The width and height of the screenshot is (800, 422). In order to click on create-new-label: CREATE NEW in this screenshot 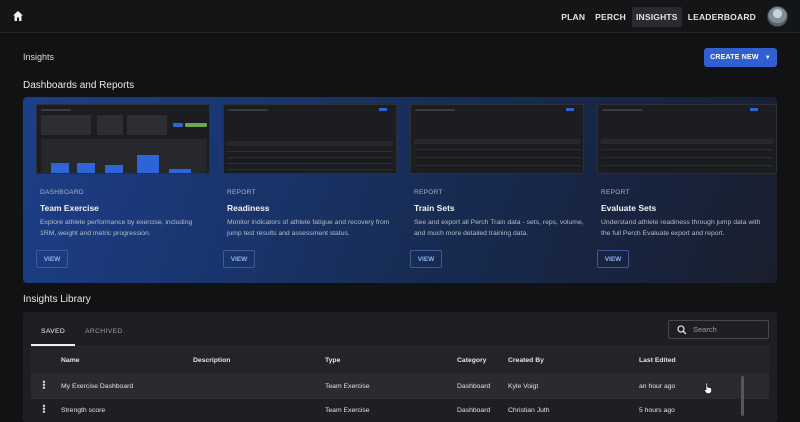, I will do `click(734, 57)`.